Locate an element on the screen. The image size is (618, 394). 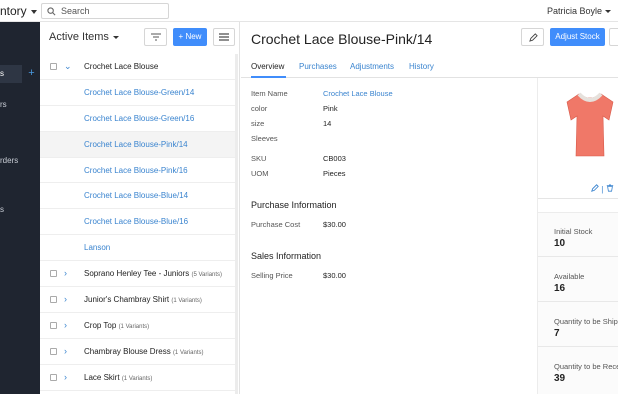
list-item: Crochet Lace Blouse-Blue/14 is located at coordinates (139, 196).